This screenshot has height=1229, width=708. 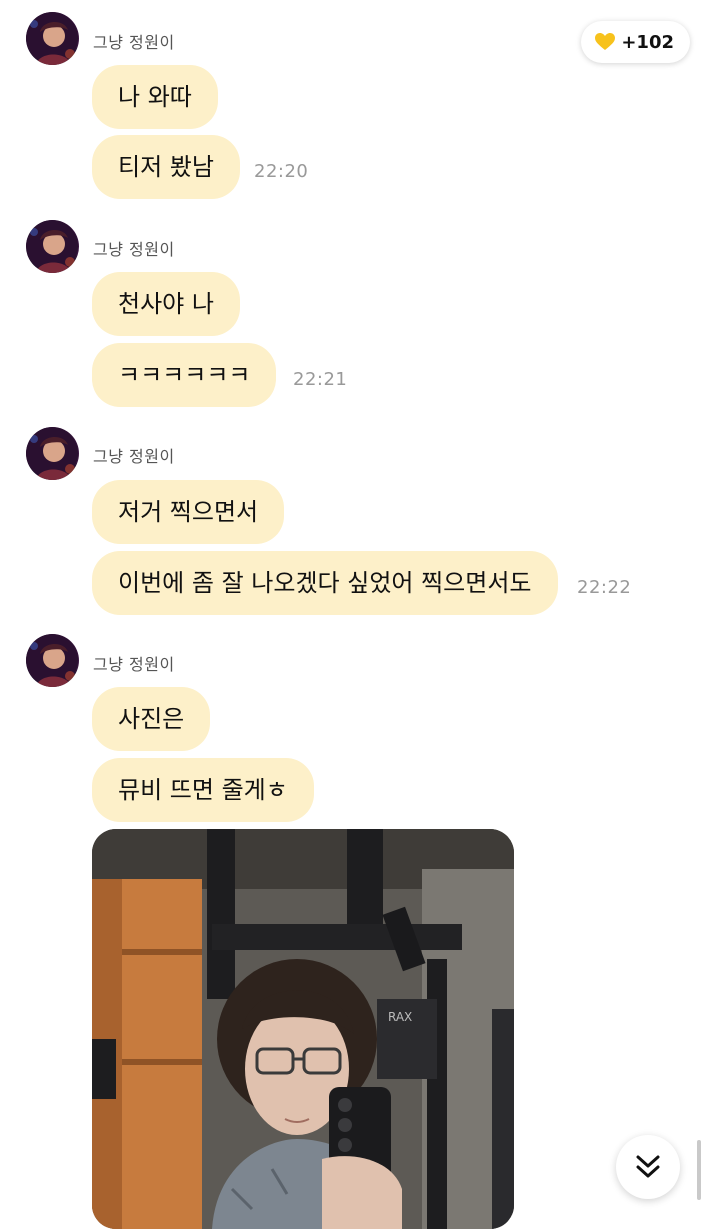 What do you see at coordinates (325, 583) in the screenshot?
I see `message-bubble: 이번에 좀 잘 나오겠다 싶었어 찍으면서도` at bounding box center [325, 583].